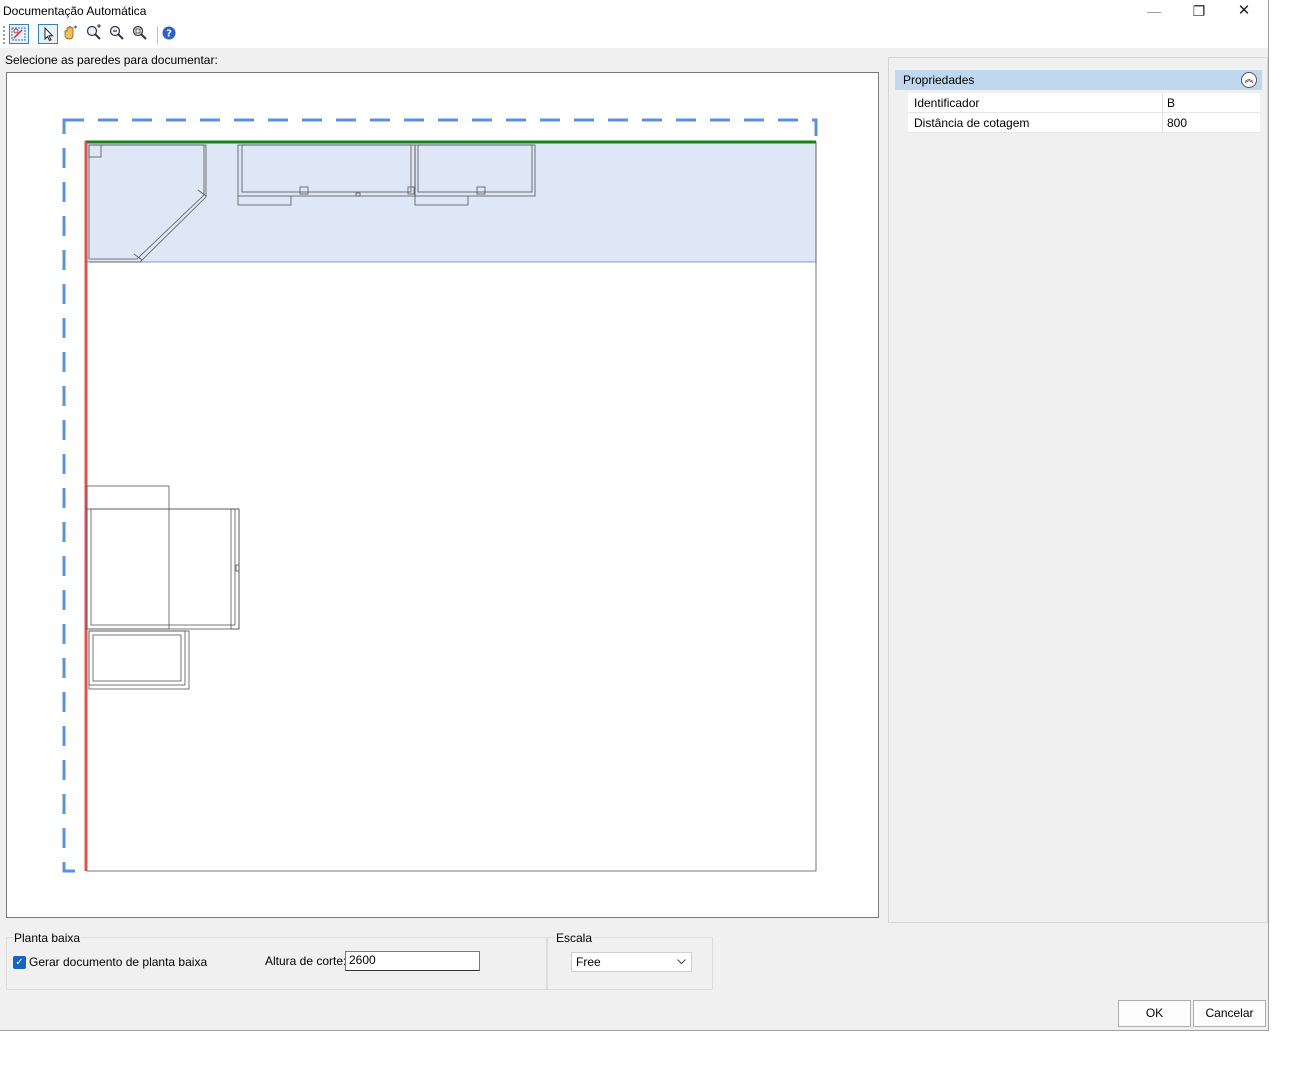 The image size is (1296, 1066). What do you see at coordinates (75, 11) in the screenshot?
I see `window-title: Documentação Automática` at bounding box center [75, 11].